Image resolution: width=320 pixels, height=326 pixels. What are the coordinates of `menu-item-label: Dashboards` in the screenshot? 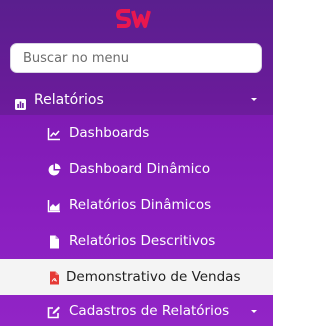 It's located at (109, 133).